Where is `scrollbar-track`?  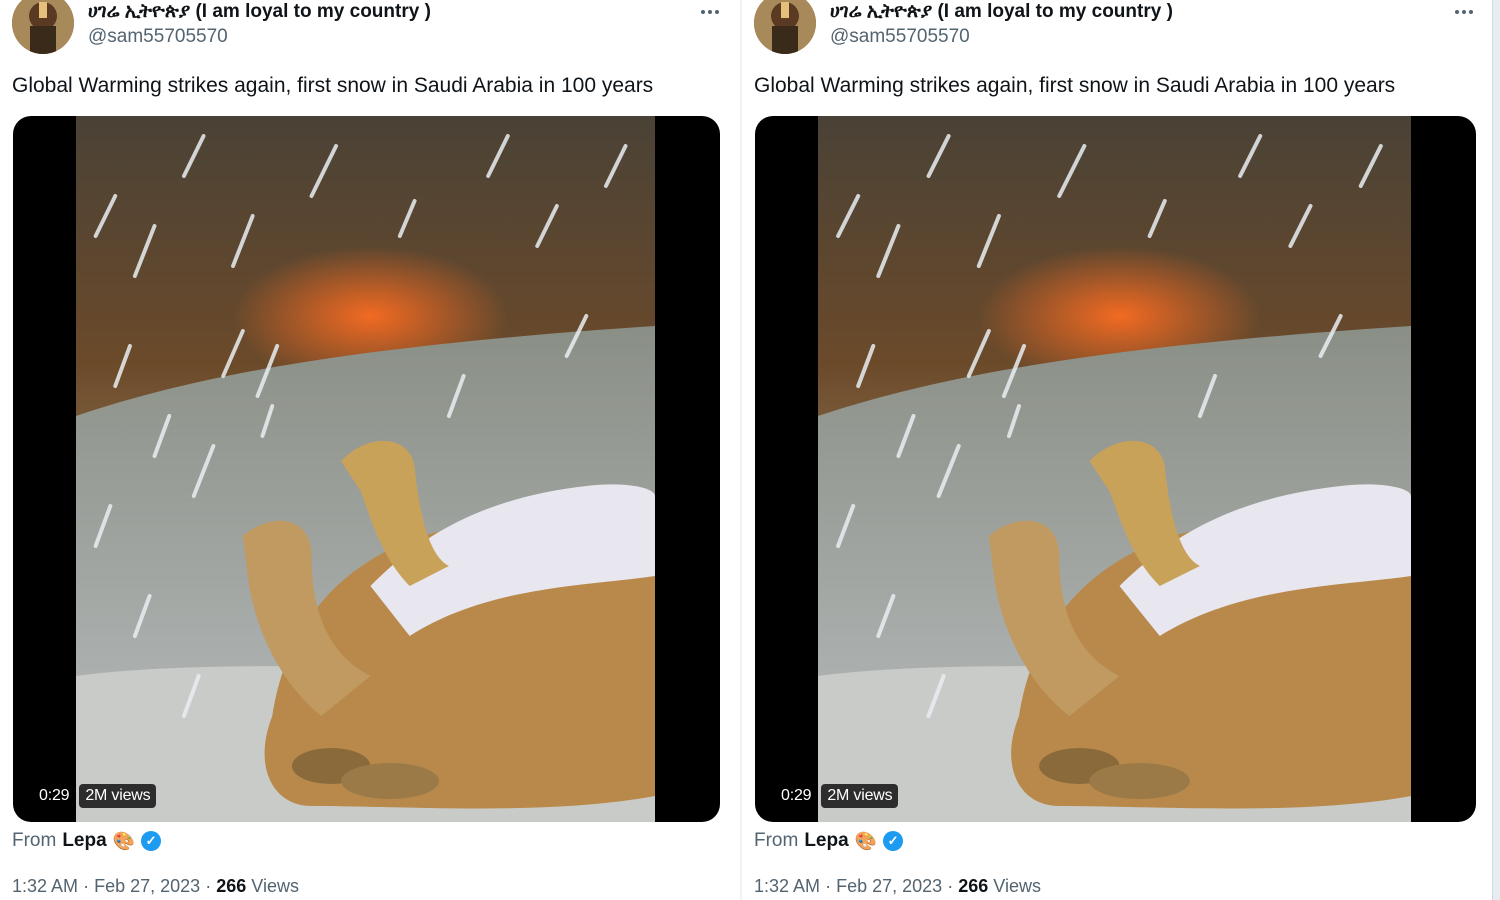 scrollbar-track is located at coordinates (1496, 450).